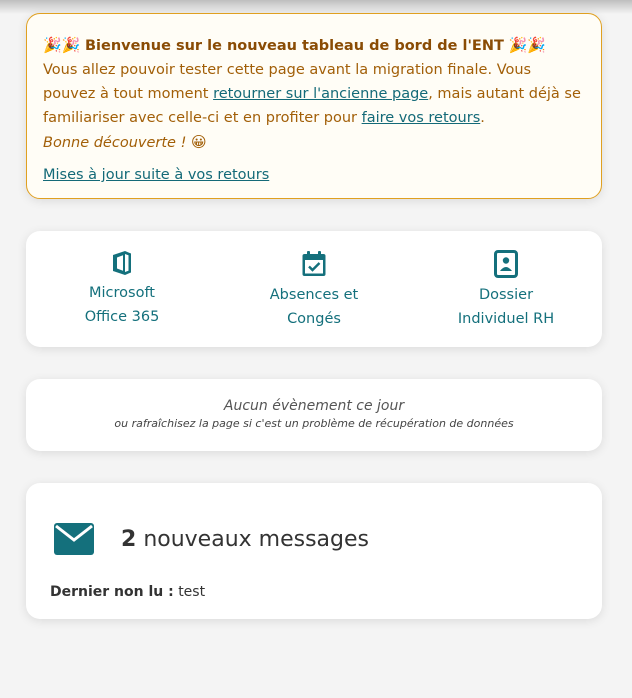  I want to click on grinning-face-icon: 😀, so click(199, 142).